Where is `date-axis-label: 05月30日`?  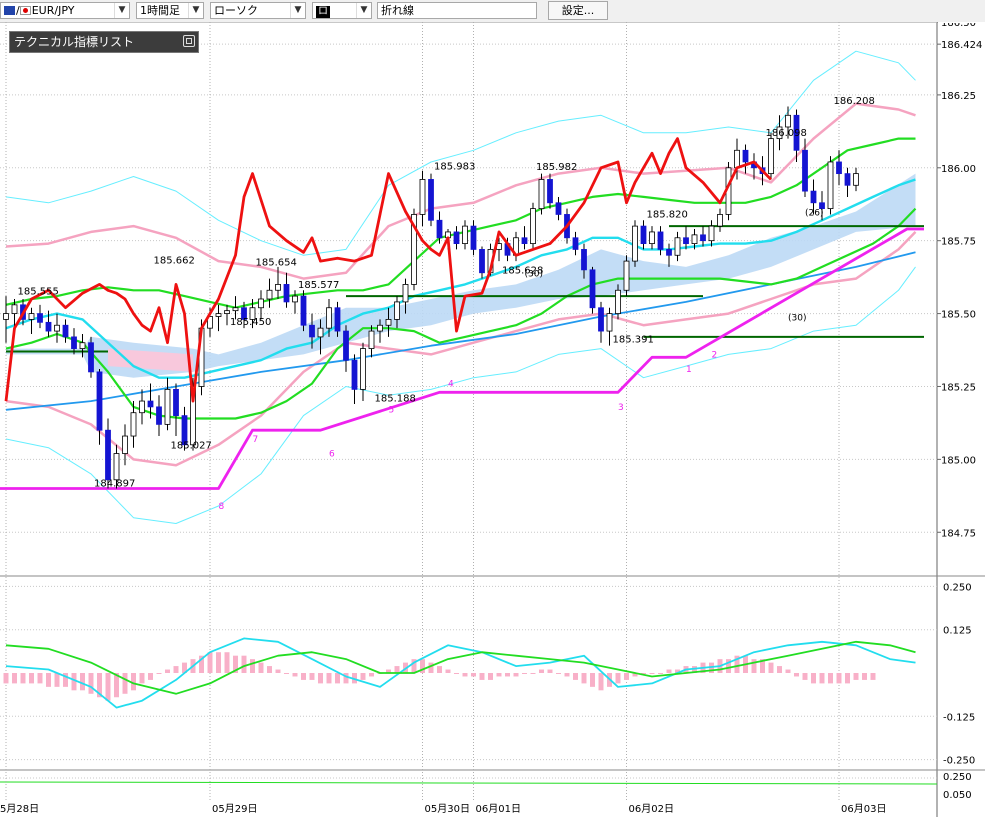 date-axis-label: 05月30日 is located at coordinates (447, 809).